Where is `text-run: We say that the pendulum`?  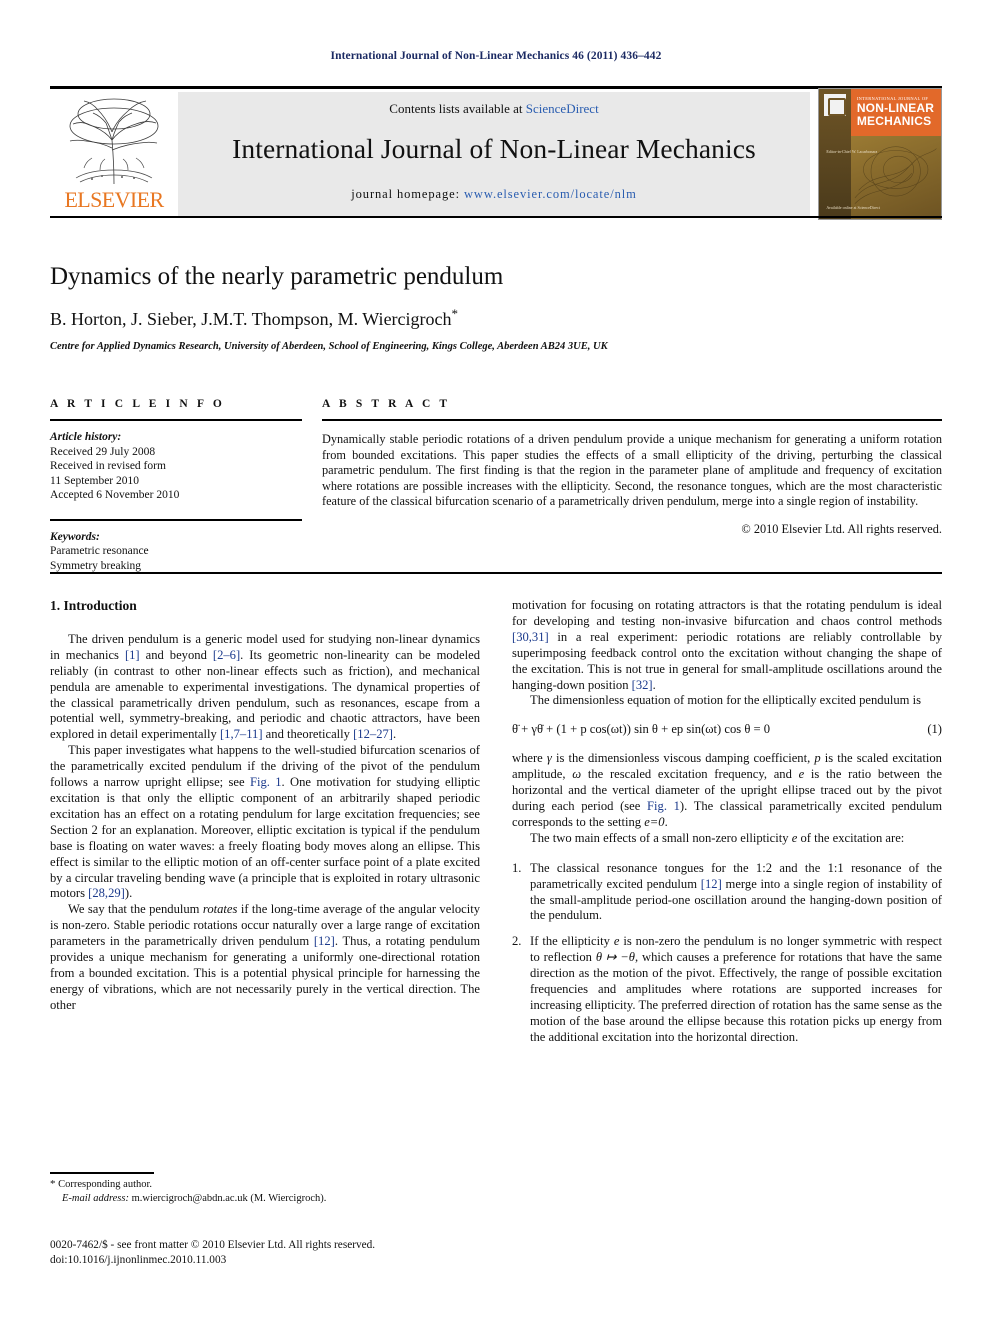 text-run: We say that the pendulum is located at coordinates (135, 909).